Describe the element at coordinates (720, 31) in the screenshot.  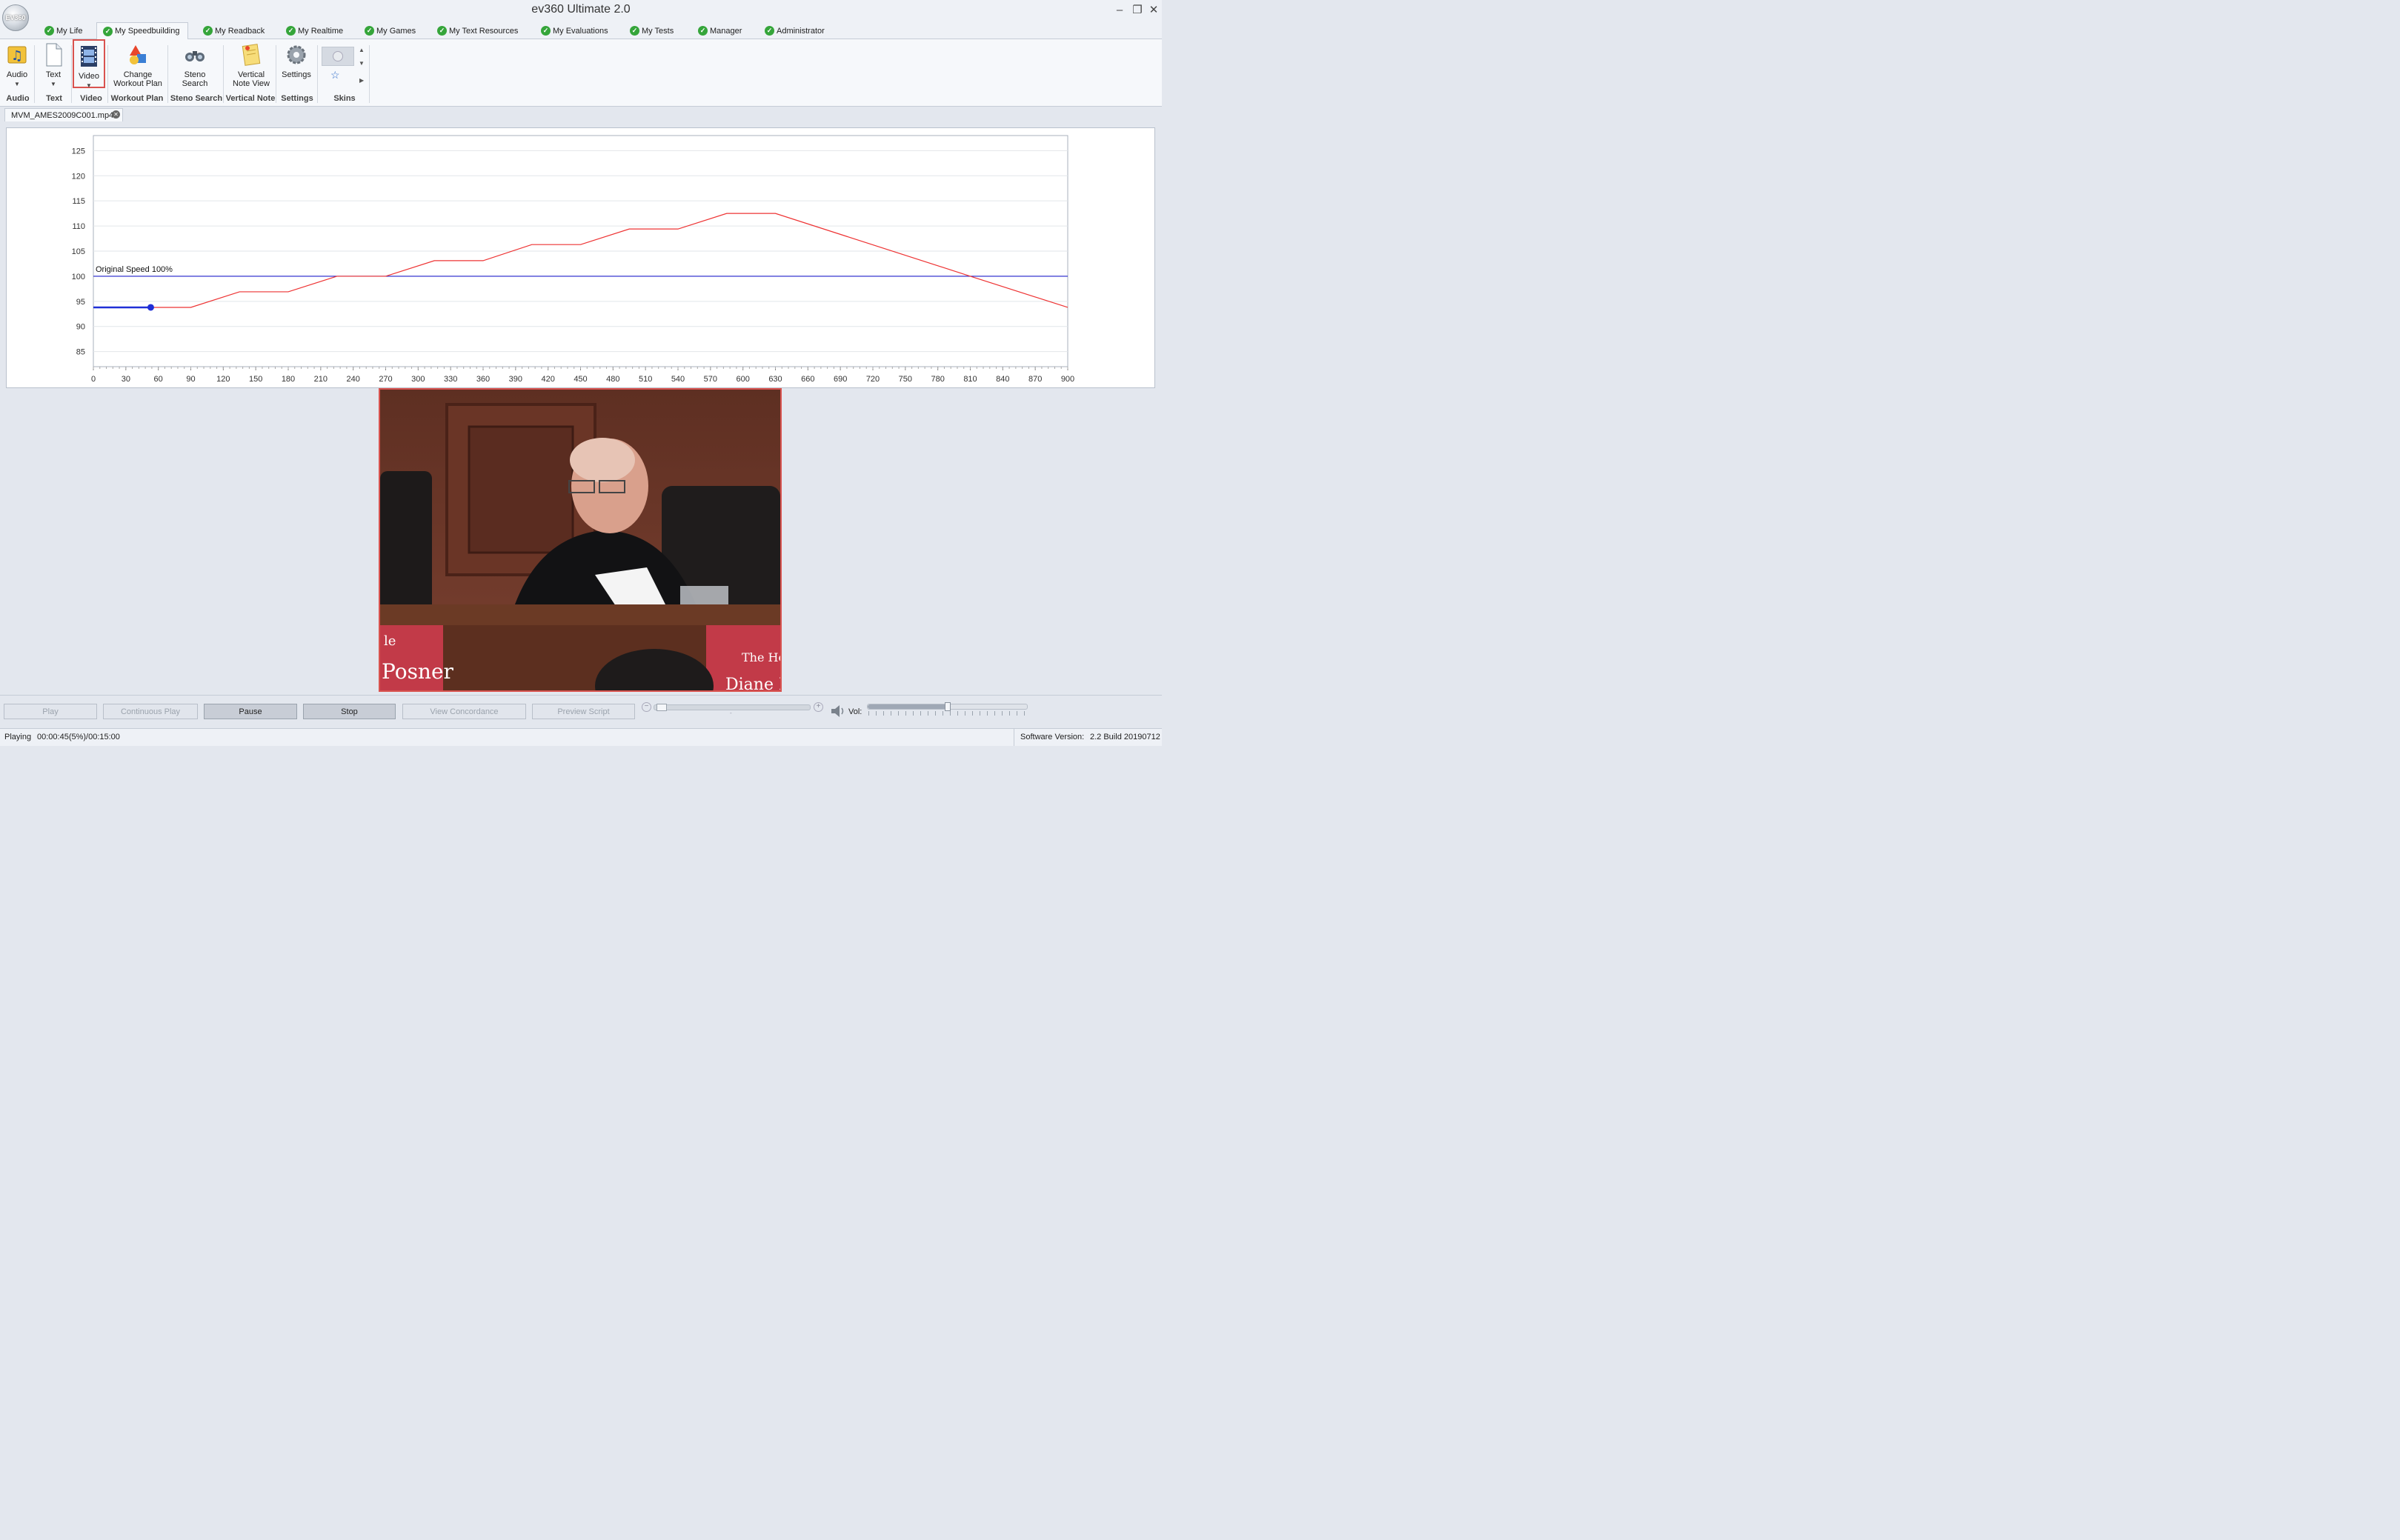
I see `tab-manager: ✓ Manager` at that location.